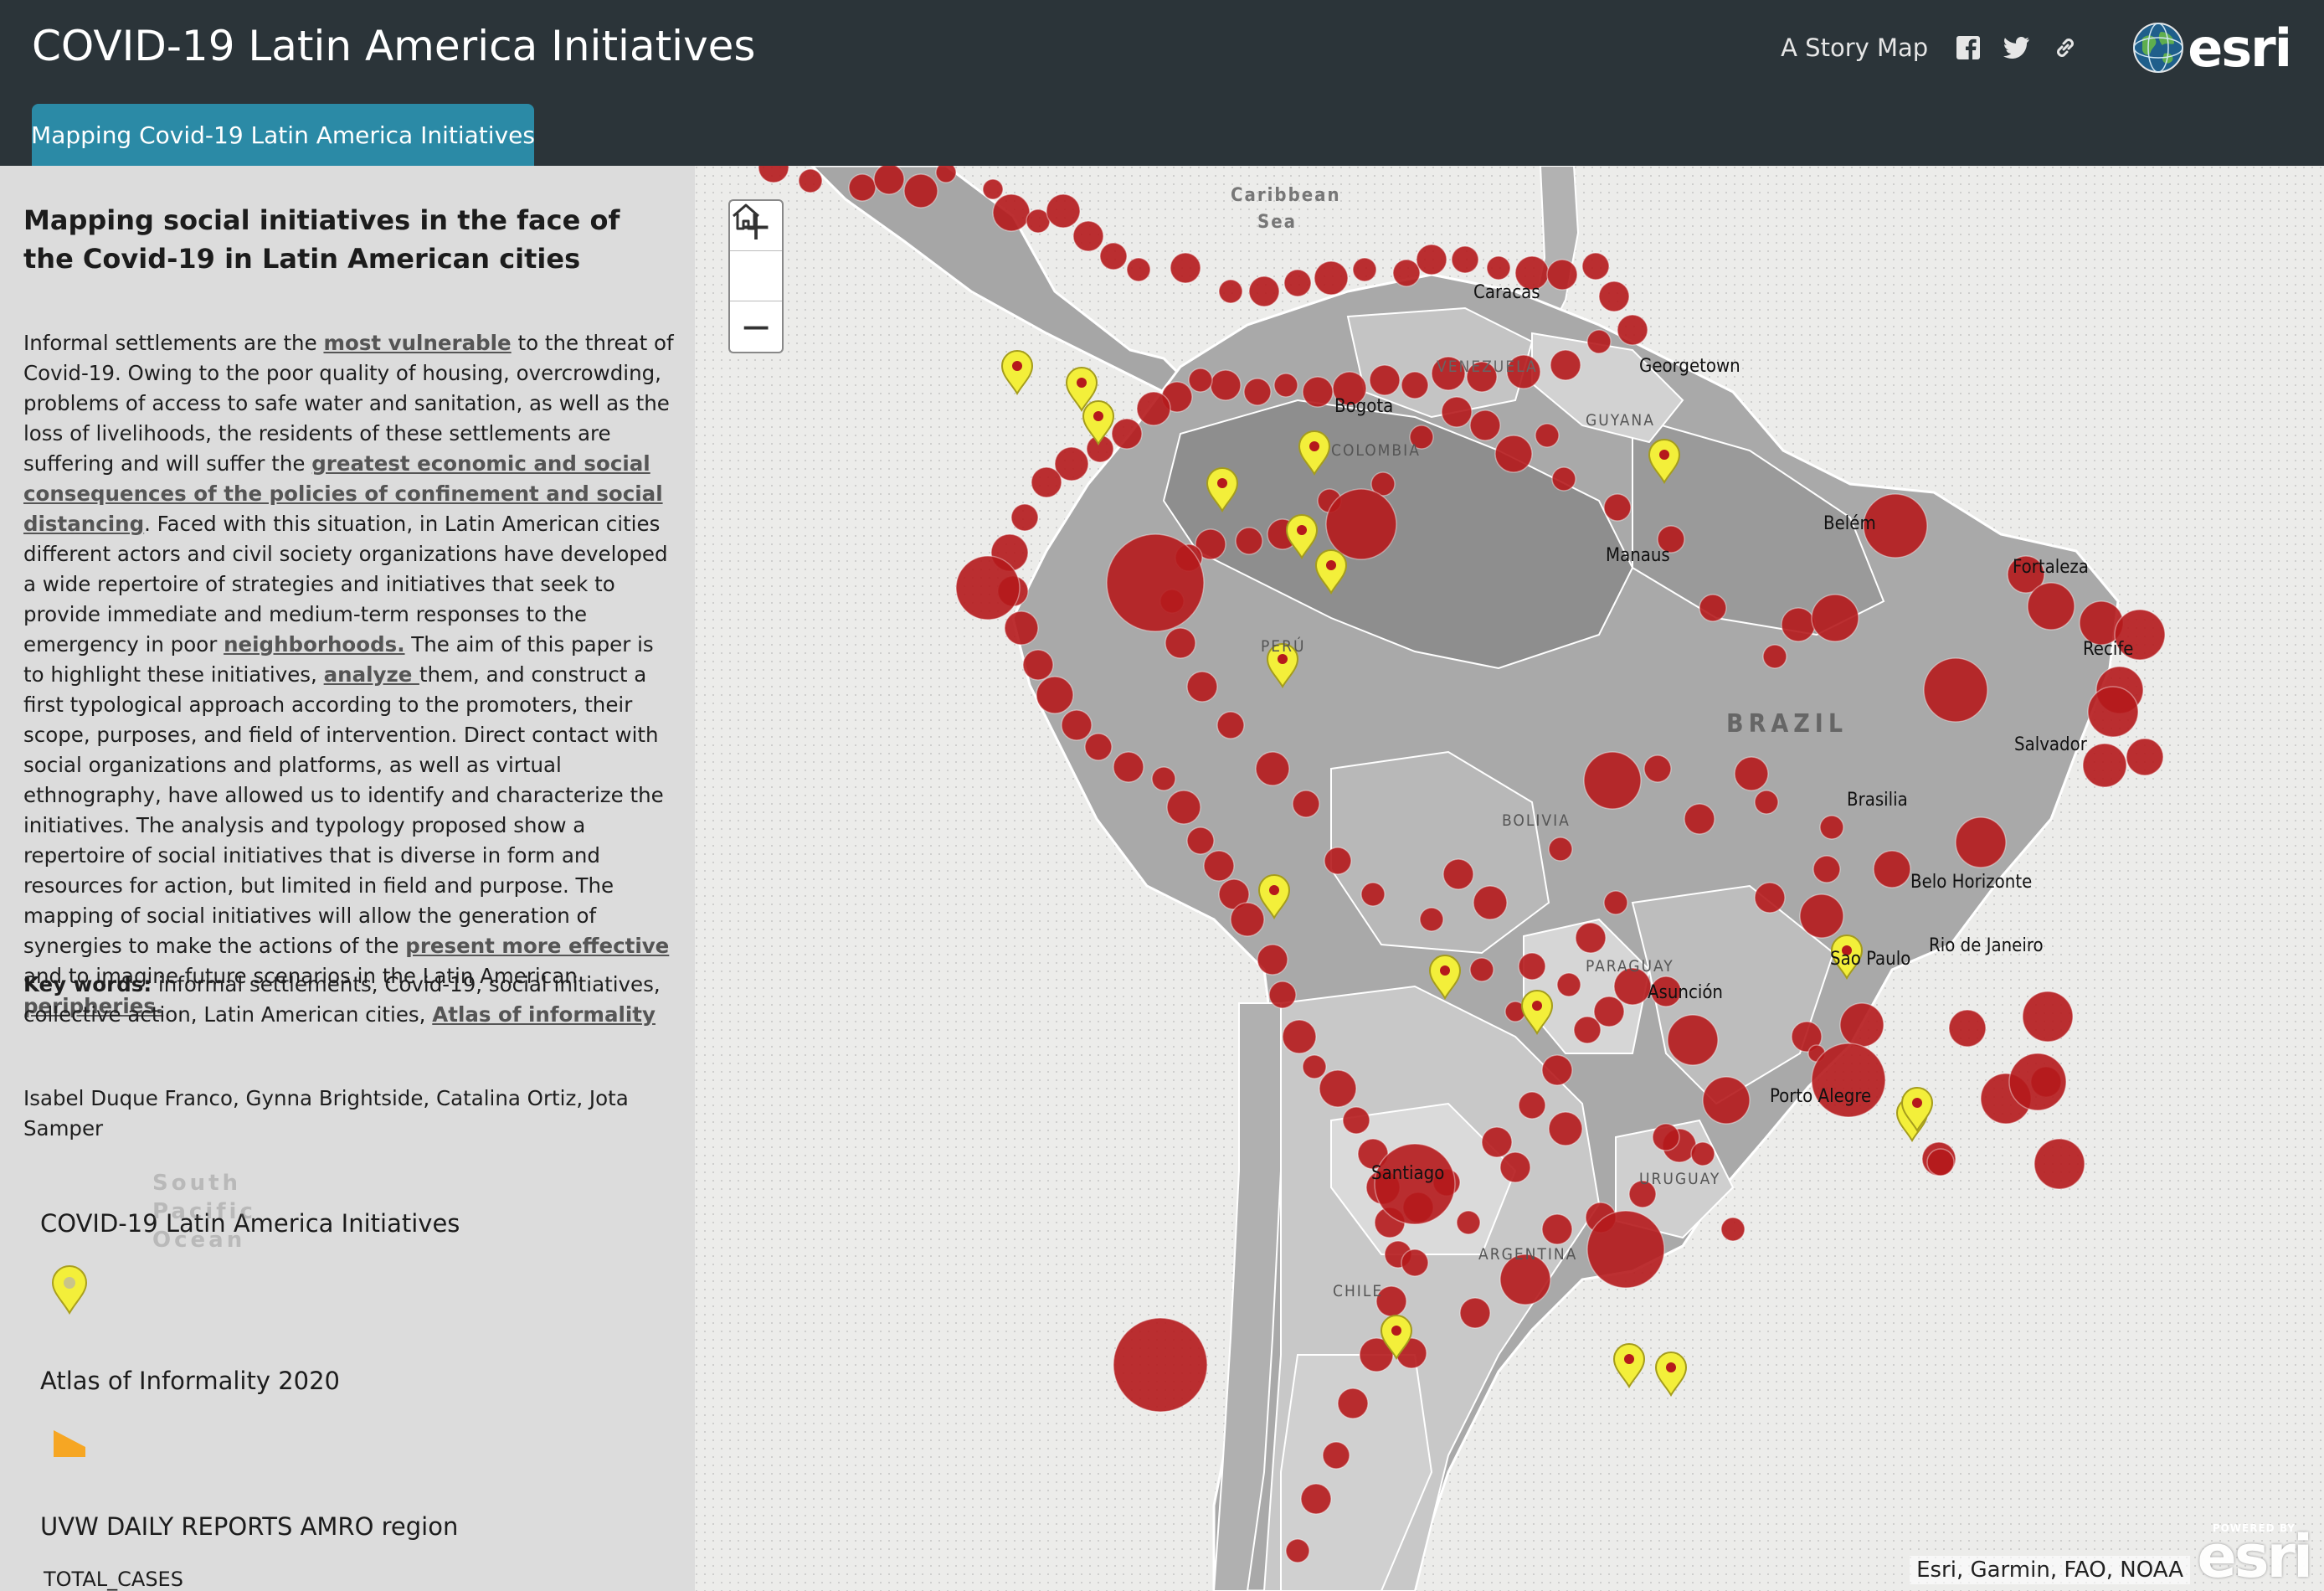  What do you see at coordinates (1968, 48) in the screenshot?
I see `facebook-icon` at bounding box center [1968, 48].